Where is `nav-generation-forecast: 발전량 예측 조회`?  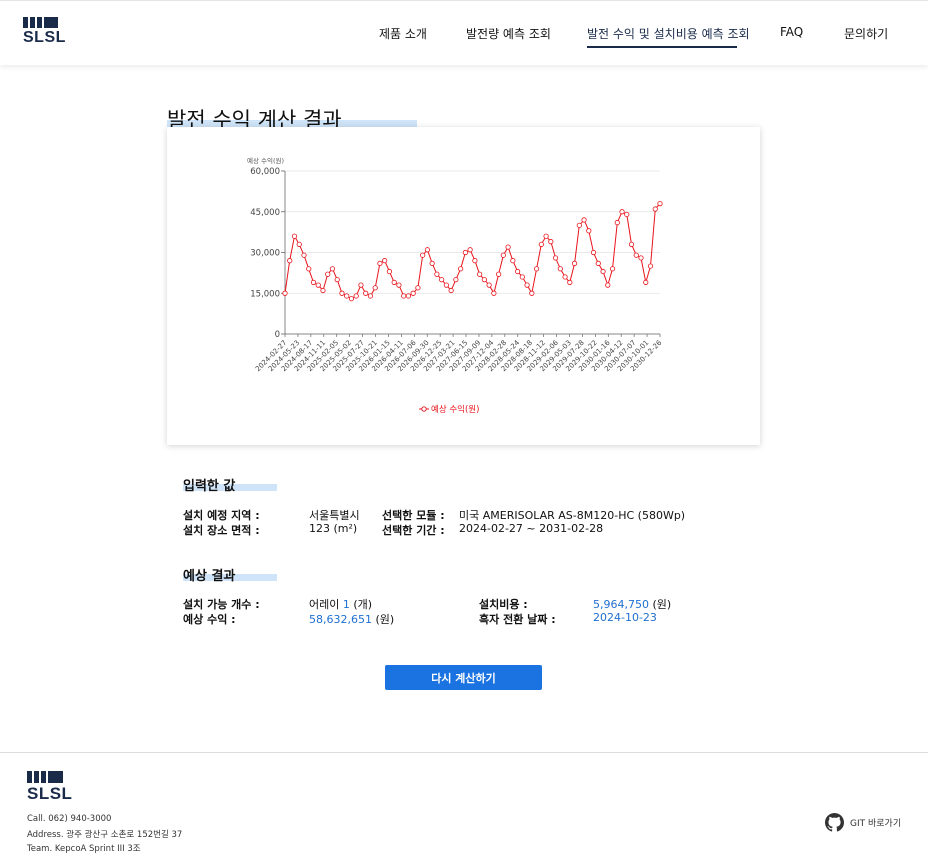 nav-generation-forecast: 발전량 예측 조회 is located at coordinates (508, 33).